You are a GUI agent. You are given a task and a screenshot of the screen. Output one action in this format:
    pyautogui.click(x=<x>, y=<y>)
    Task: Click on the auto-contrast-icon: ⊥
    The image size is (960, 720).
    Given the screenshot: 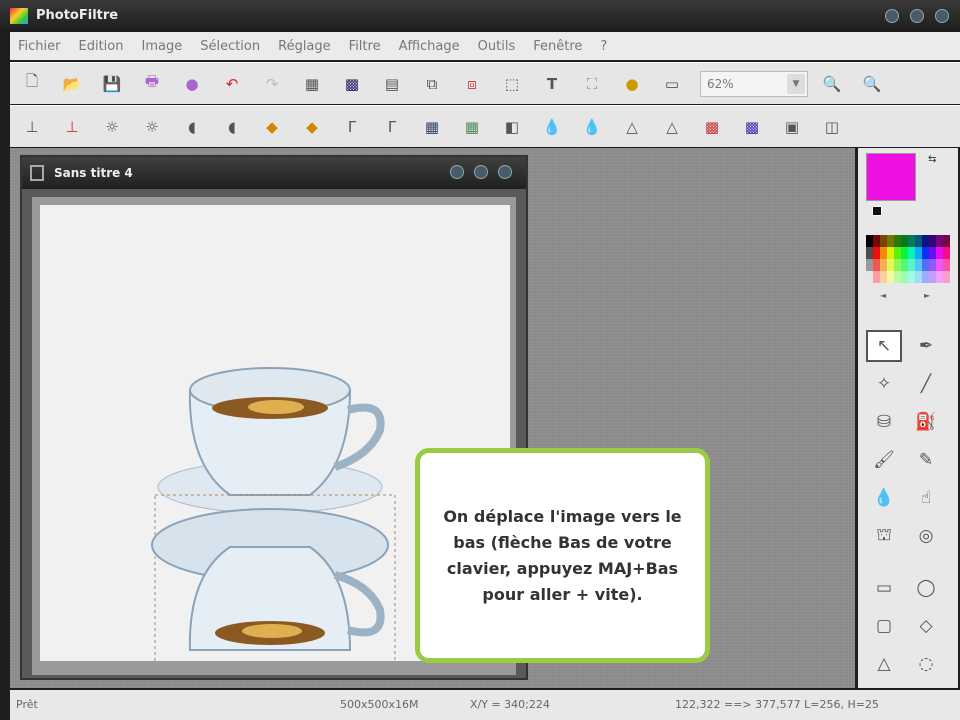 What is the action you would take?
    pyautogui.click(x=72, y=127)
    